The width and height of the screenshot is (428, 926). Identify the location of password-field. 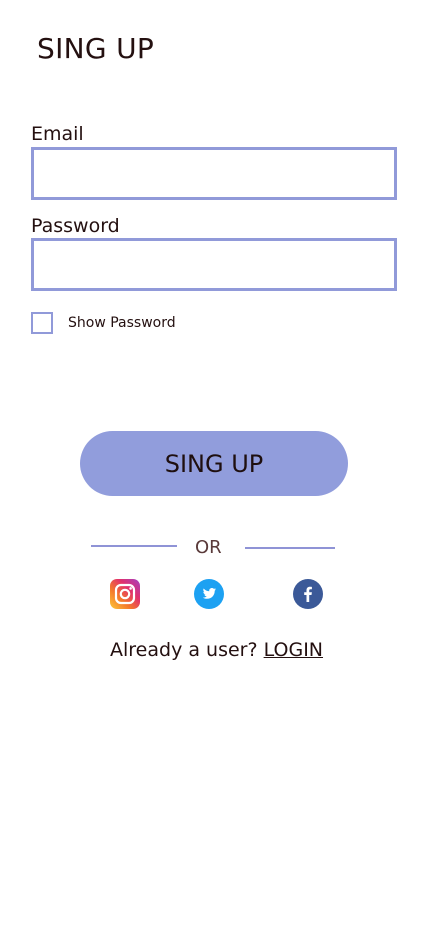
(214, 264).